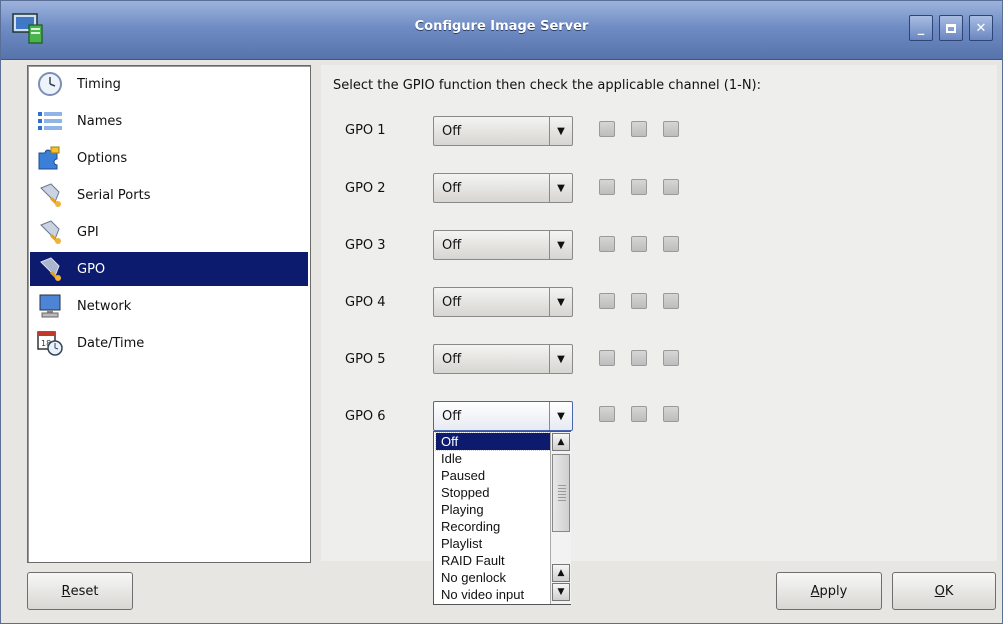 The height and width of the screenshot is (624, 1003). I want to click on sidebar-item-label: GPI, so click(88, 232).